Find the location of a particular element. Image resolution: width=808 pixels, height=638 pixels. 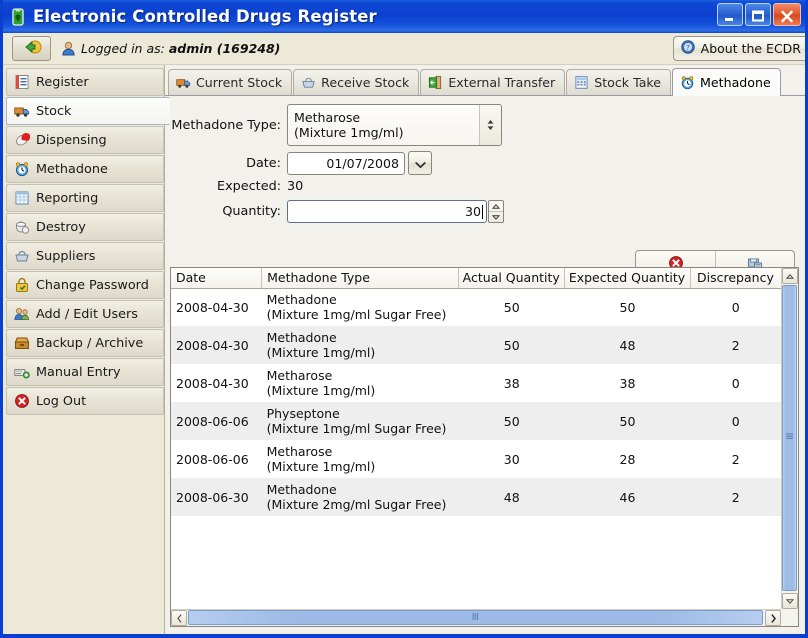

tab-external-transfer: External Transfer is located at coordinates (493, 82).